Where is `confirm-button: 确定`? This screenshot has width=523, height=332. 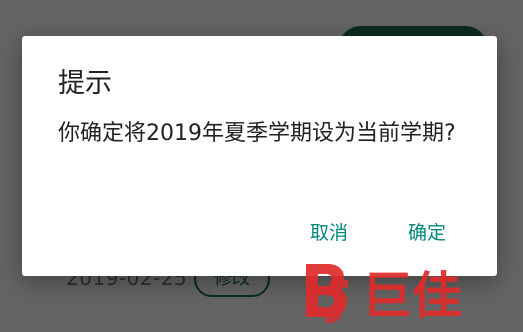 confirm-button: 确定 is located at coordinates (427, 233).